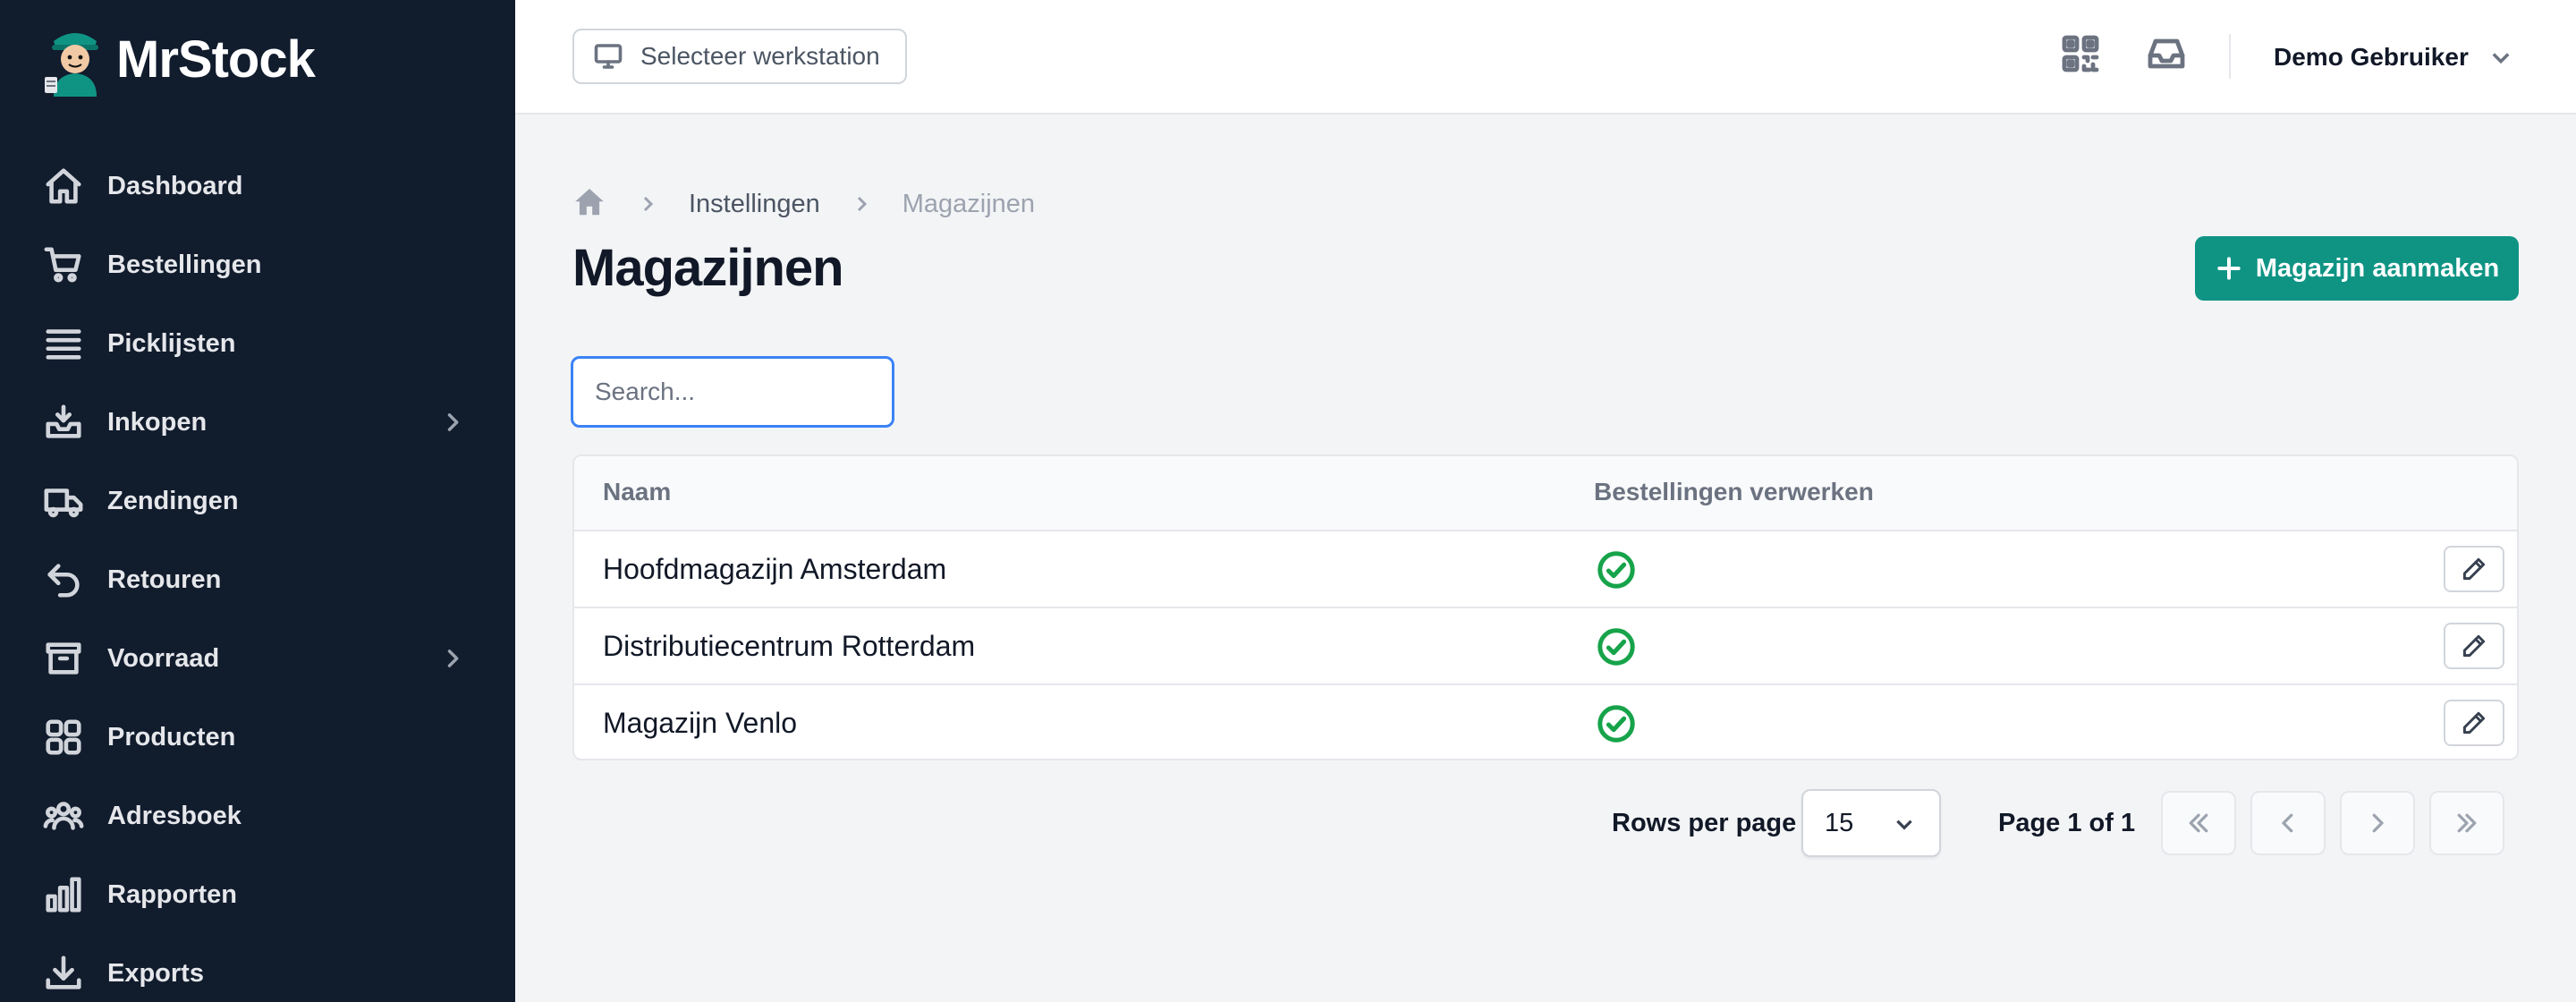  I want to click on select-workstation-button: Selecteer werkstation, so click(739, 56).